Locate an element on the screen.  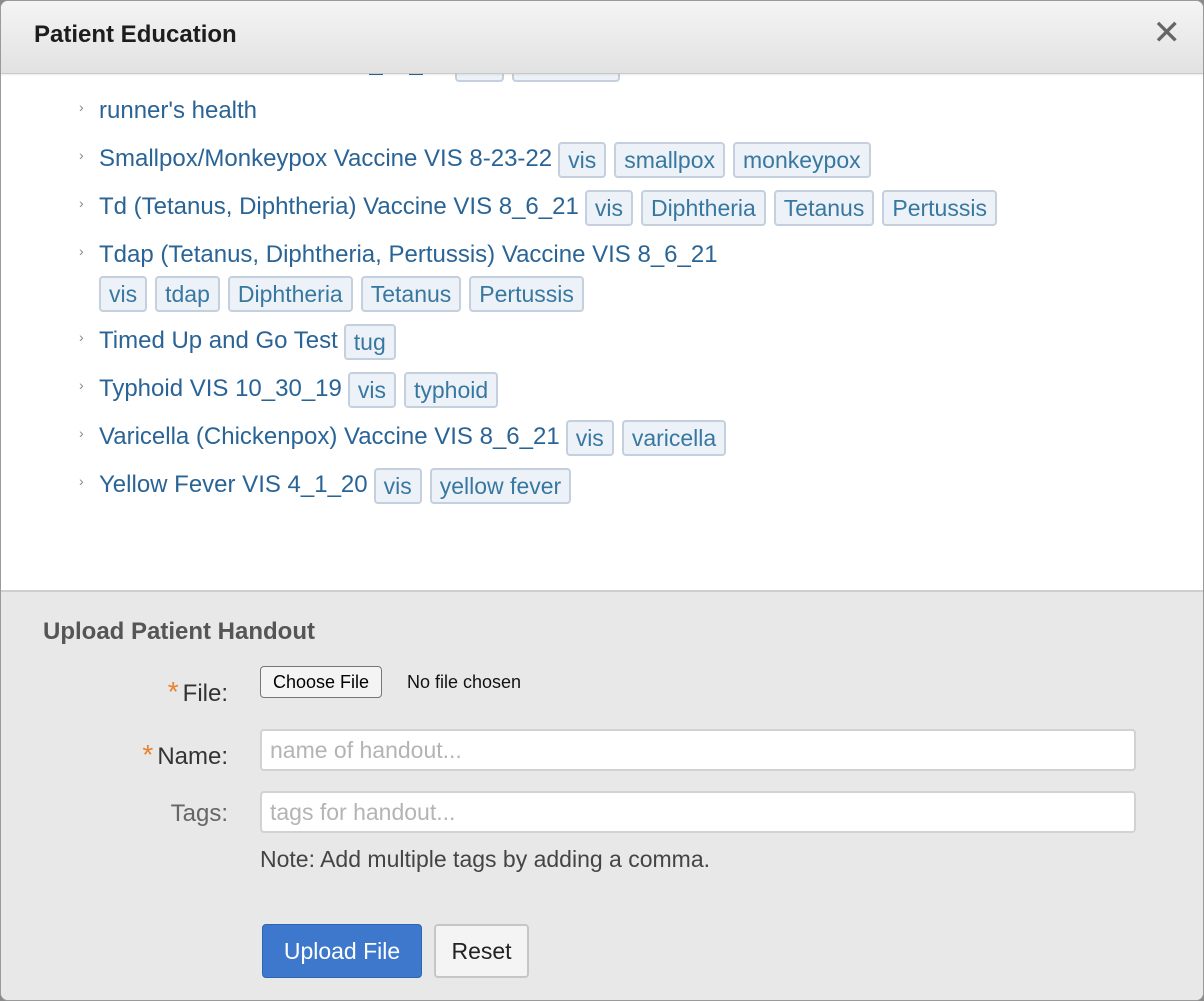
tag-badge: tug is located at coordinates (369, 341).